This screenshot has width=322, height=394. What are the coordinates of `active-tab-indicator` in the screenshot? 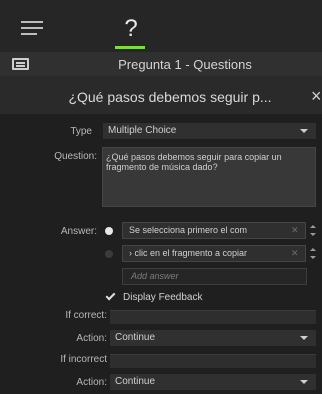 It's located at (130, 47).